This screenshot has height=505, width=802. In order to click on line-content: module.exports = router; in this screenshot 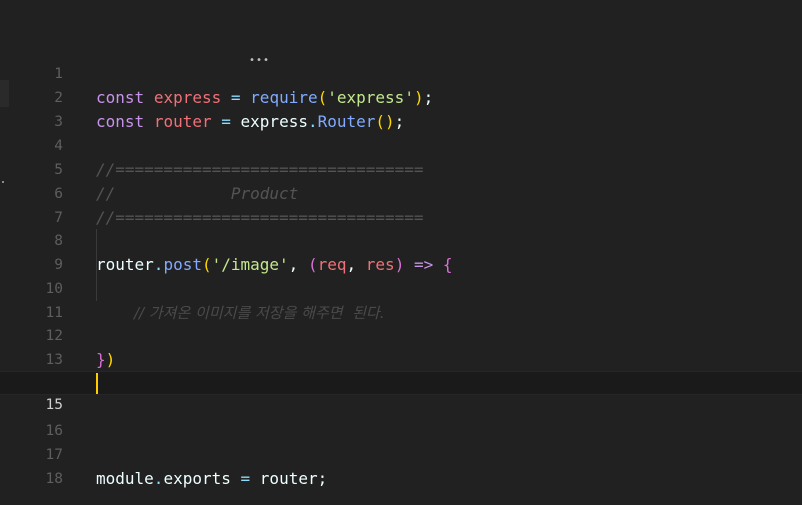, I will do `click(211, 479)`.